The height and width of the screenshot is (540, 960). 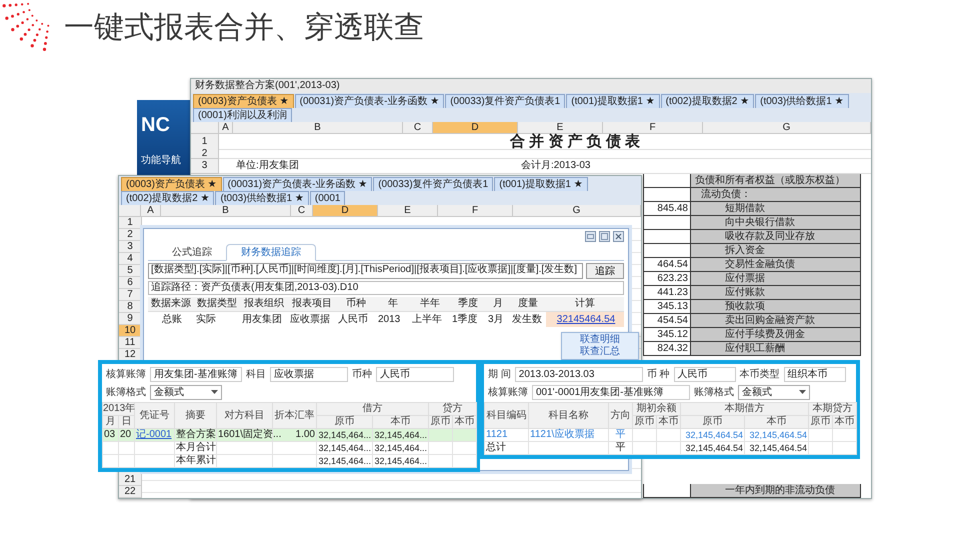 What do you see at coordinates (195, 415) in the screenshot?
I see `column-header: 摘要` at bounding box center [195, 415].